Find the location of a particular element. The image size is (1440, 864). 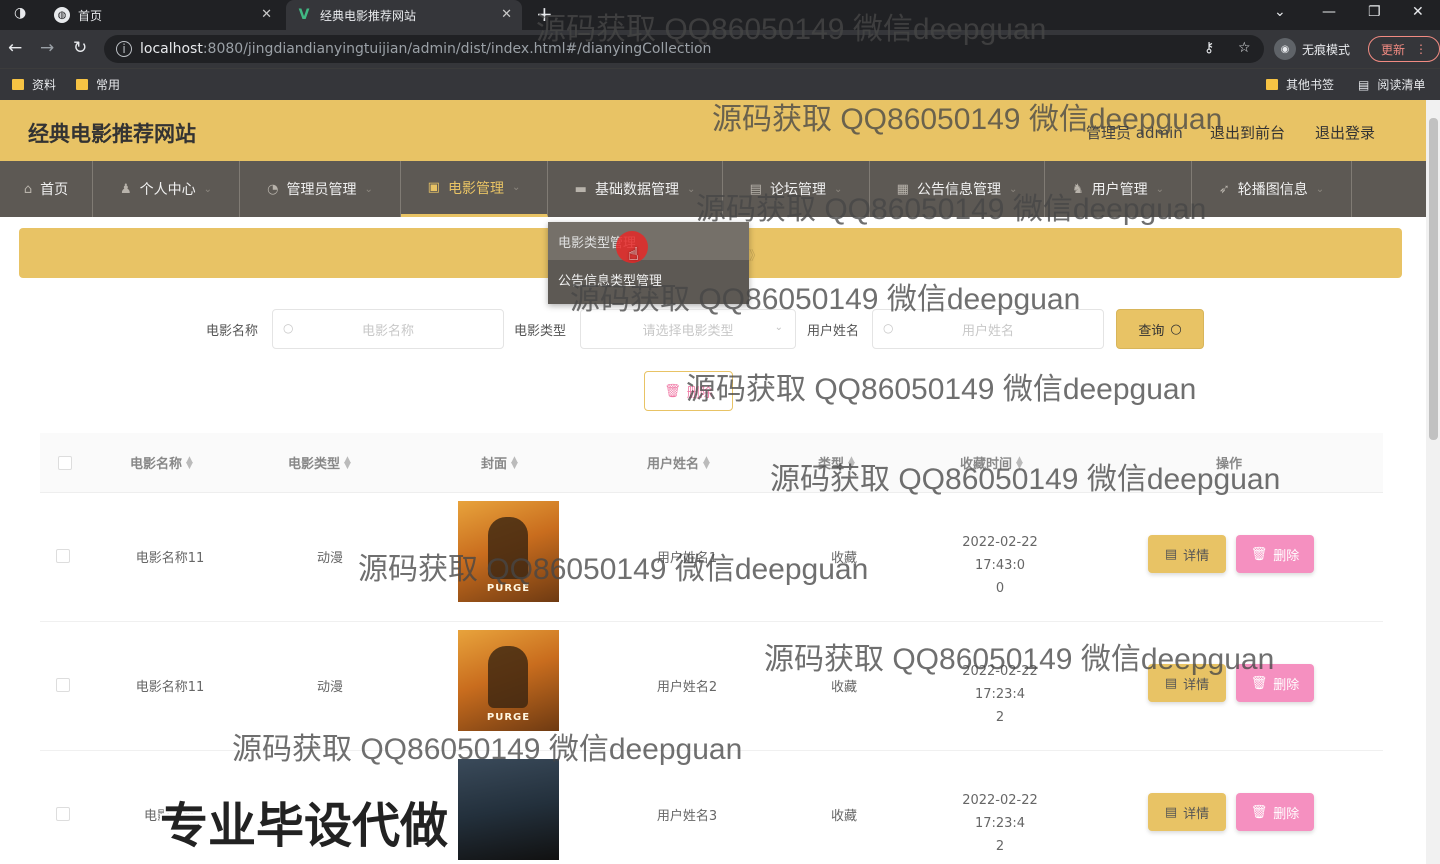

menu-notice: ▦ 公告信息管理 ⌄ is located at coordinates (957, 189).